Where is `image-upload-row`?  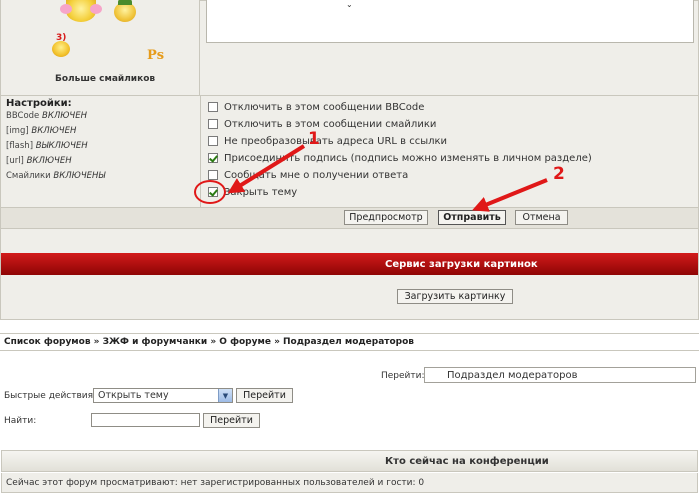 image-upload-row is located at coordinates (349, 298).